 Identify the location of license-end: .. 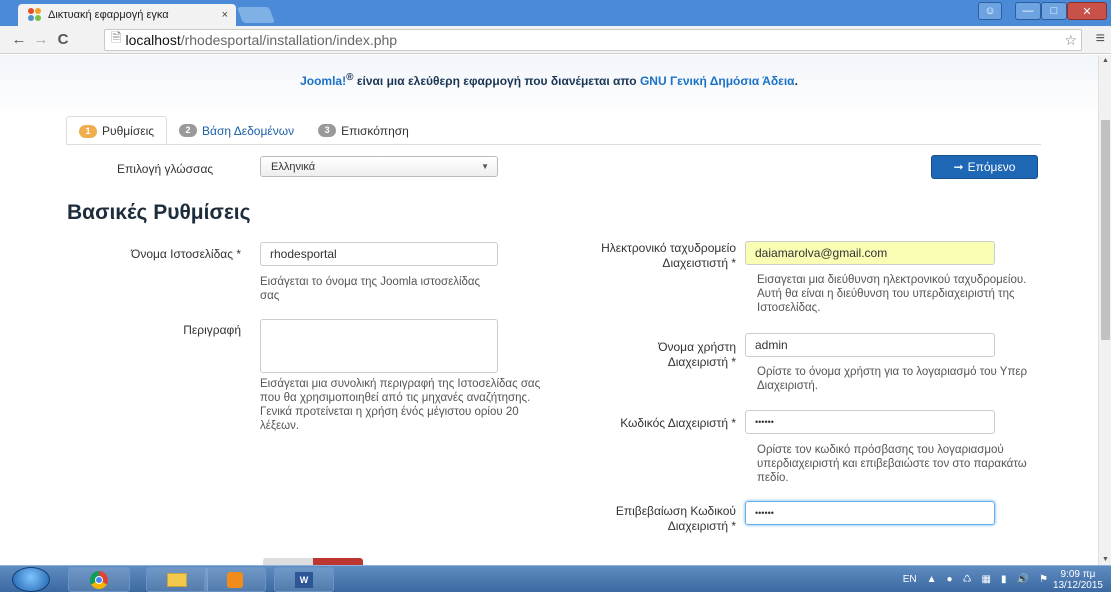
(796, 81).